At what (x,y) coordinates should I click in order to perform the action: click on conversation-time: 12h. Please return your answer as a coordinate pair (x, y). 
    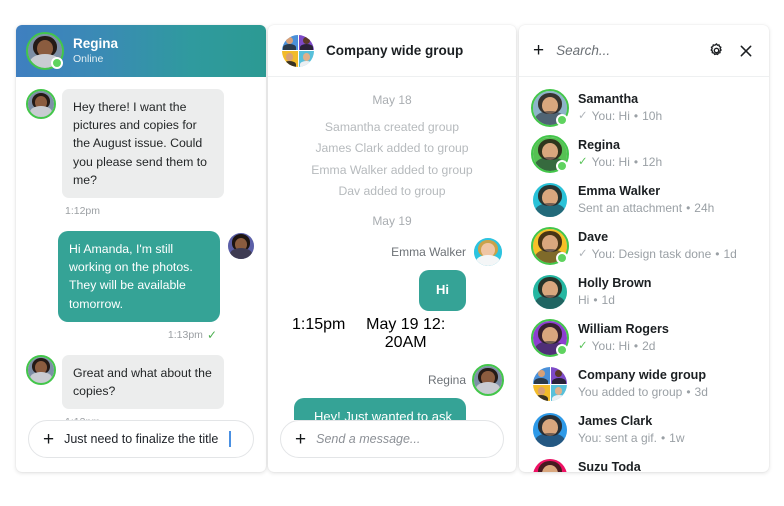
    Looking at the image, I should click on (652, 162).